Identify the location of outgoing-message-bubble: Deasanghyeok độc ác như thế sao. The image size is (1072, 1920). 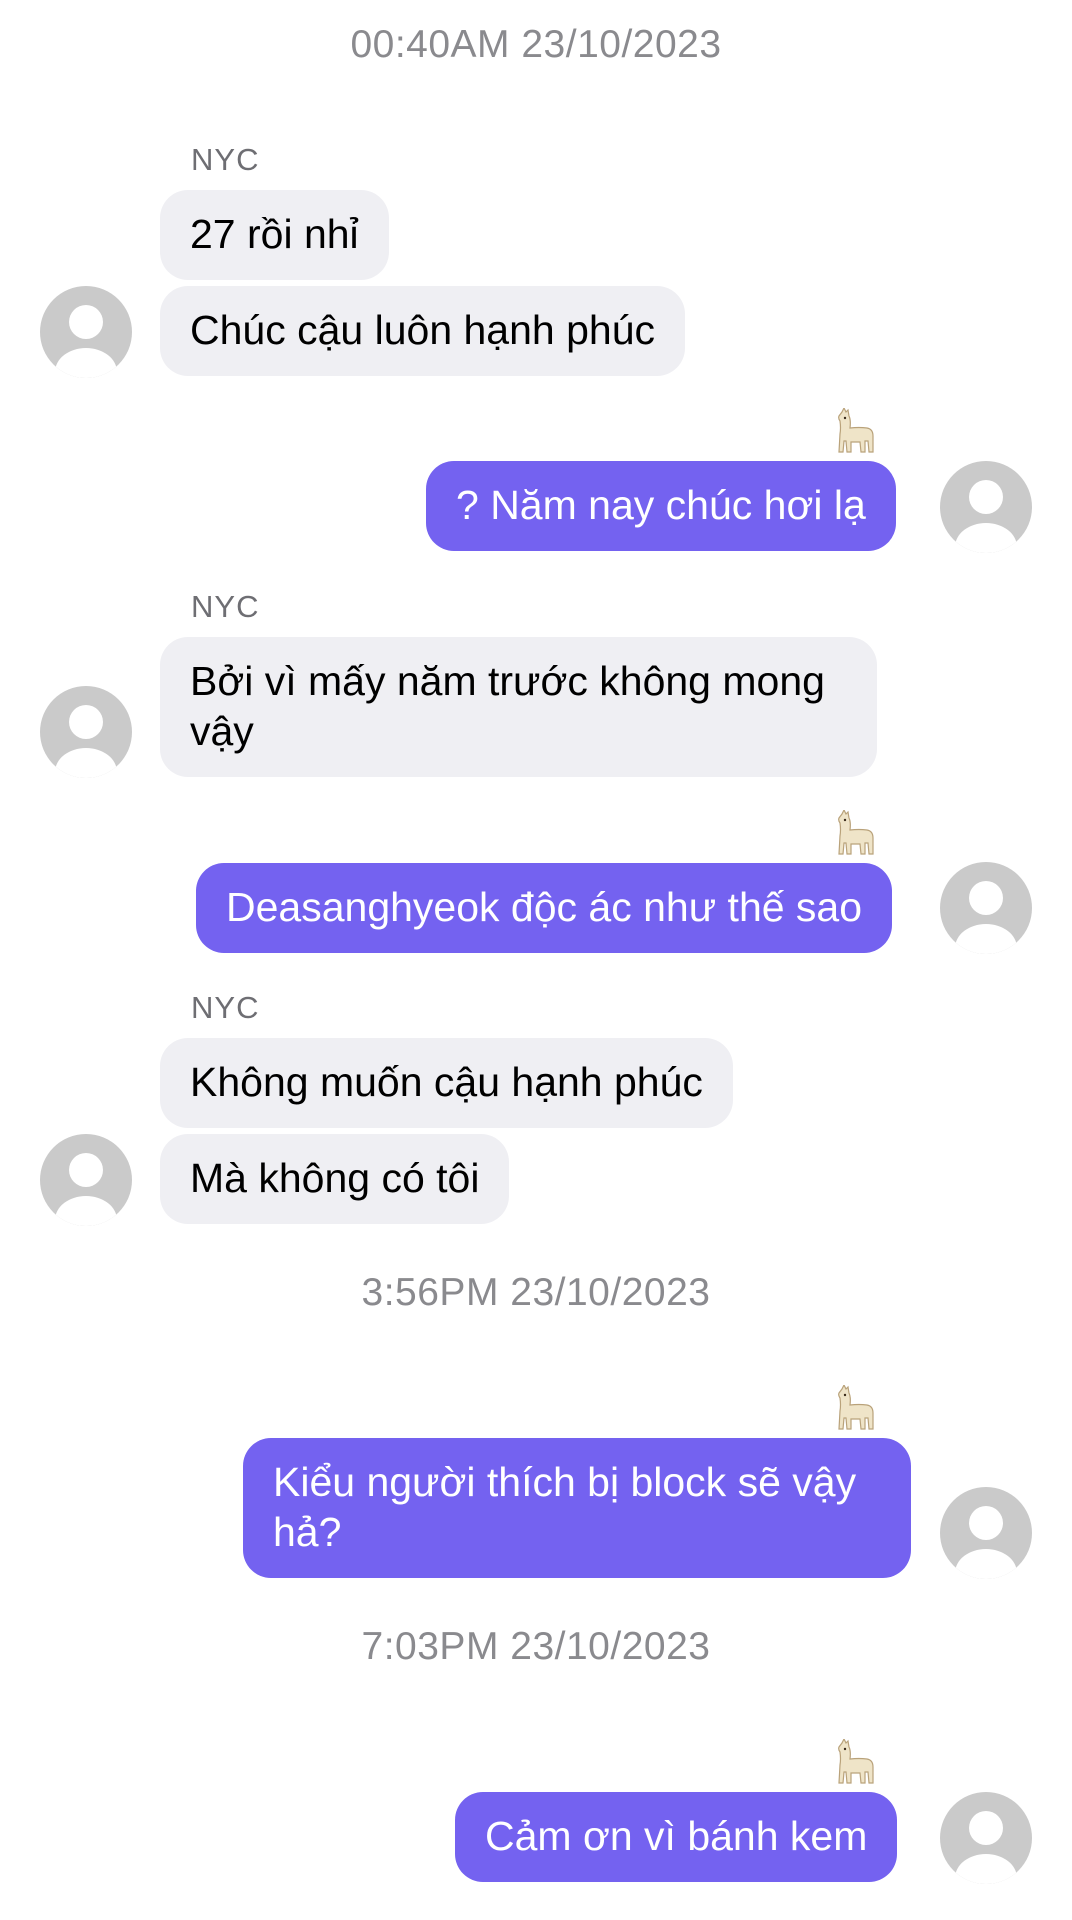
(544, 908).